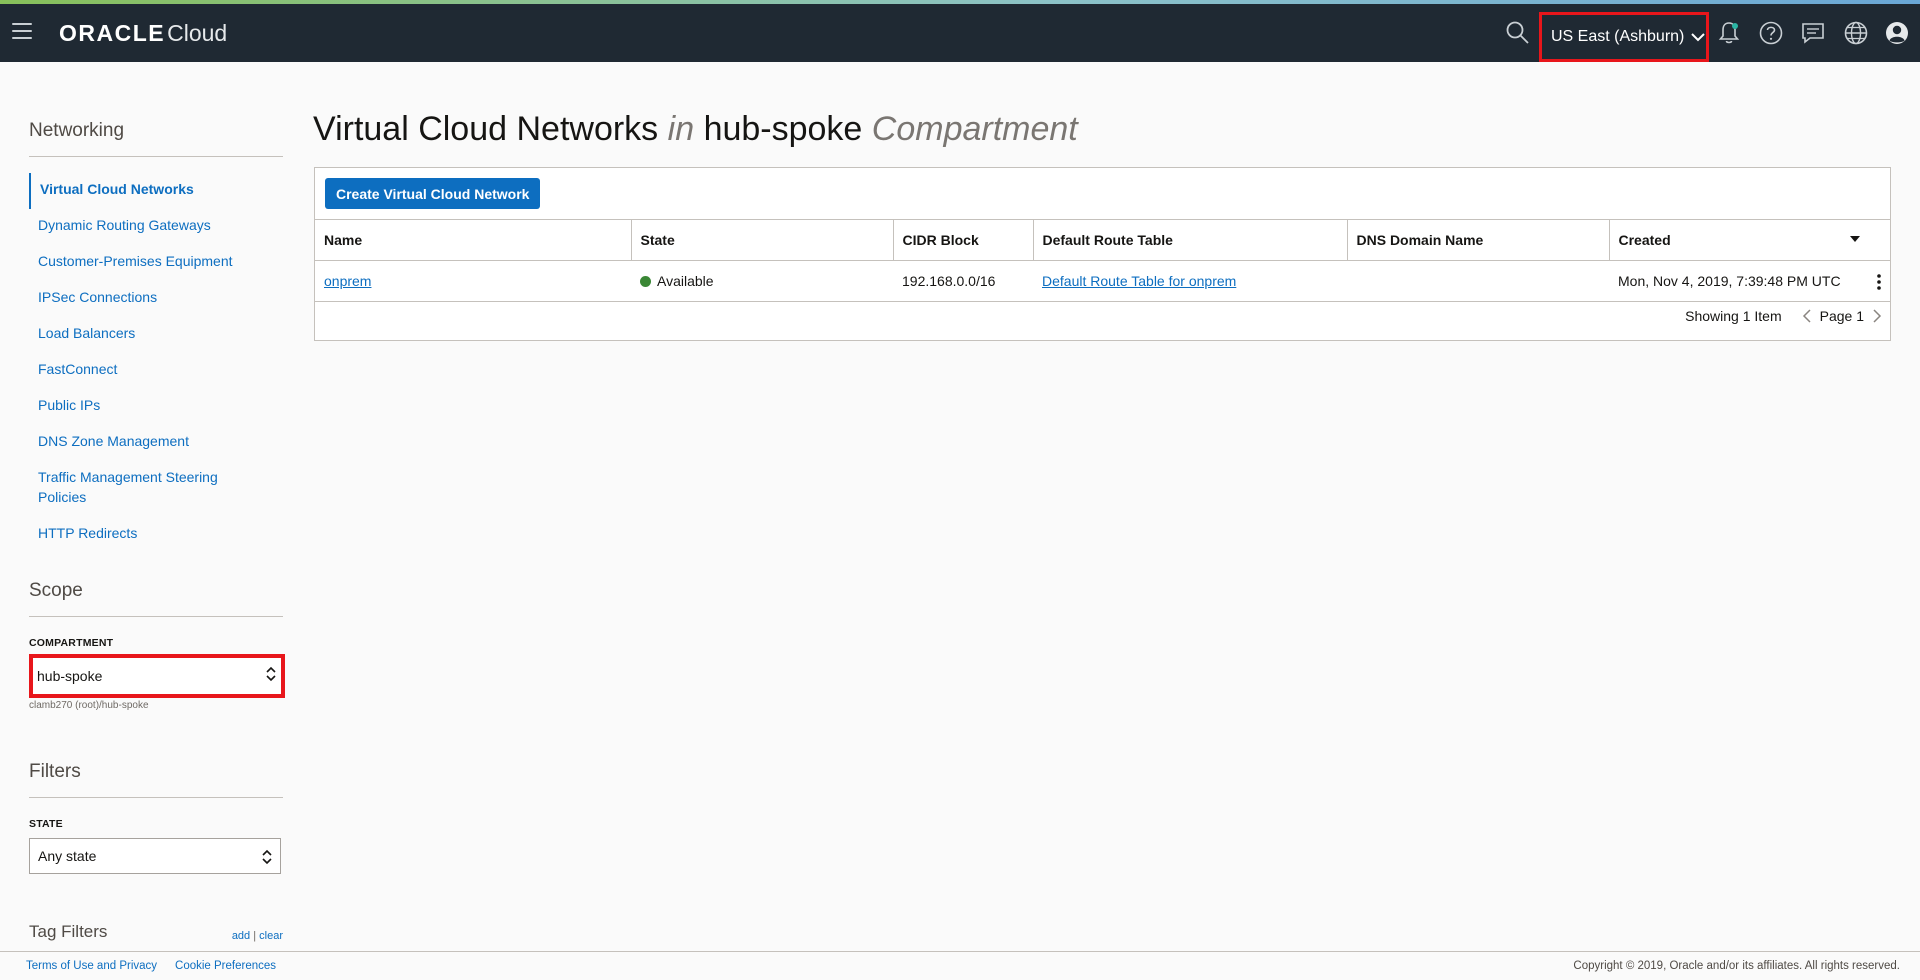 The height and width of the screenshot is (980, 1920). What do you see at coordinates (433, 193) in the screenshot?
I see `create-vcn-button: Create Virtual Cloud Network` at bounding box center [433, 193].